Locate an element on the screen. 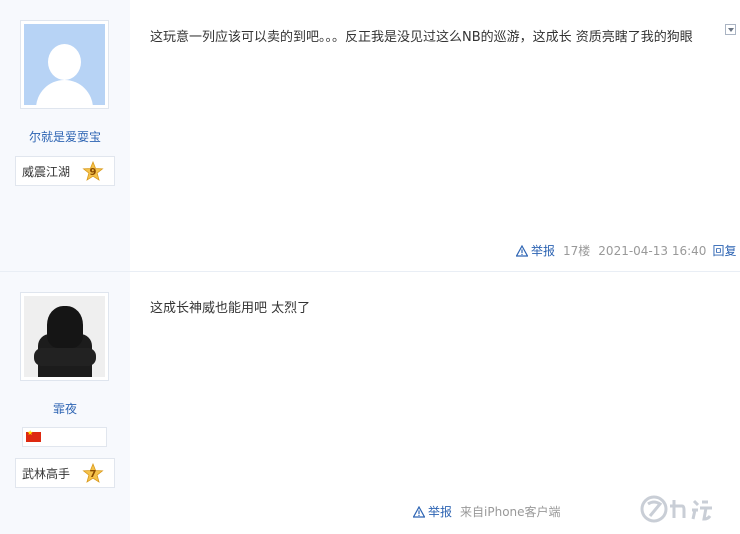 The width and height of the screenshot is (740, 534). author-sidebar: 霏夜 武林高手 7 is located at coordinates (65, 403).